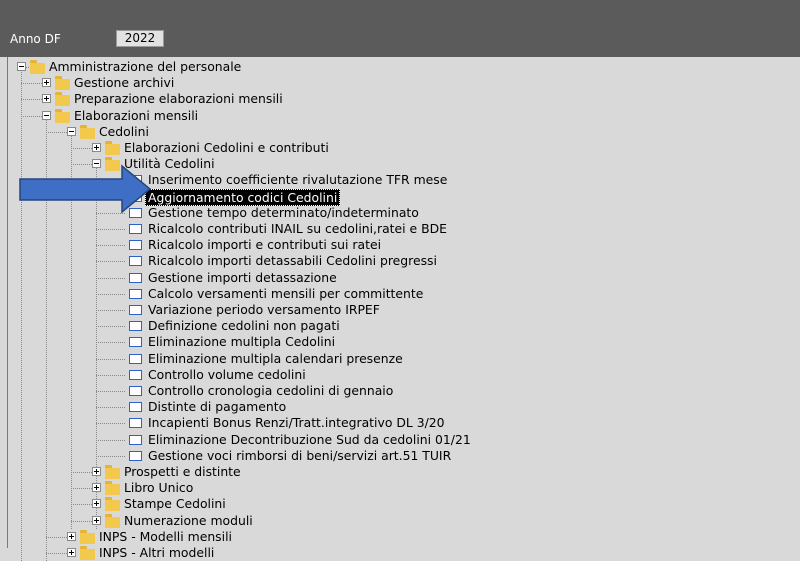 Image resolution: width=800 pixels, height=561 pixels. Describe the element at coordinates (398, 277) in the screenshot. I see `tree-leaf-item: Gestione importi detassazione` at that location.